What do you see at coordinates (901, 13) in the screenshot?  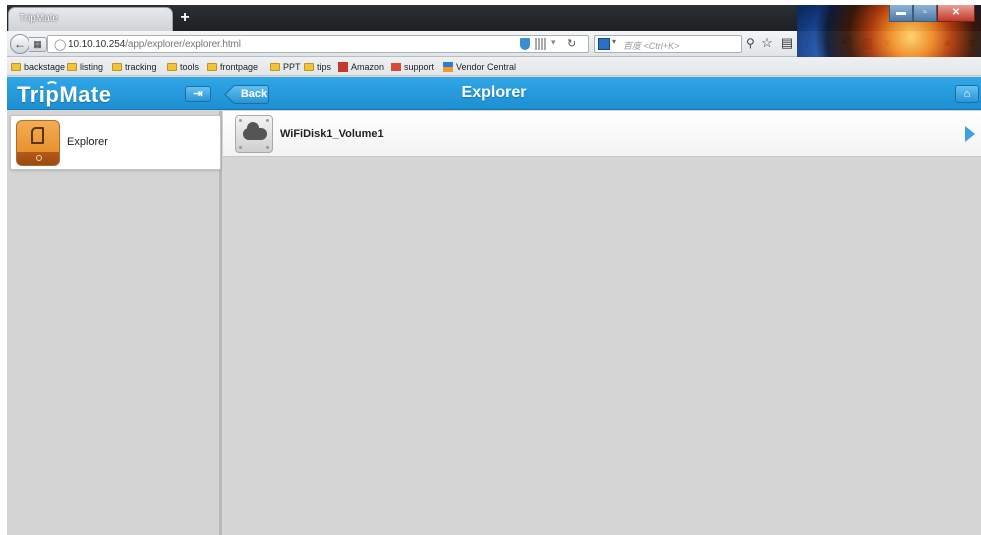 I see `minimize-button: ▬` at bounding box center [901, 13].